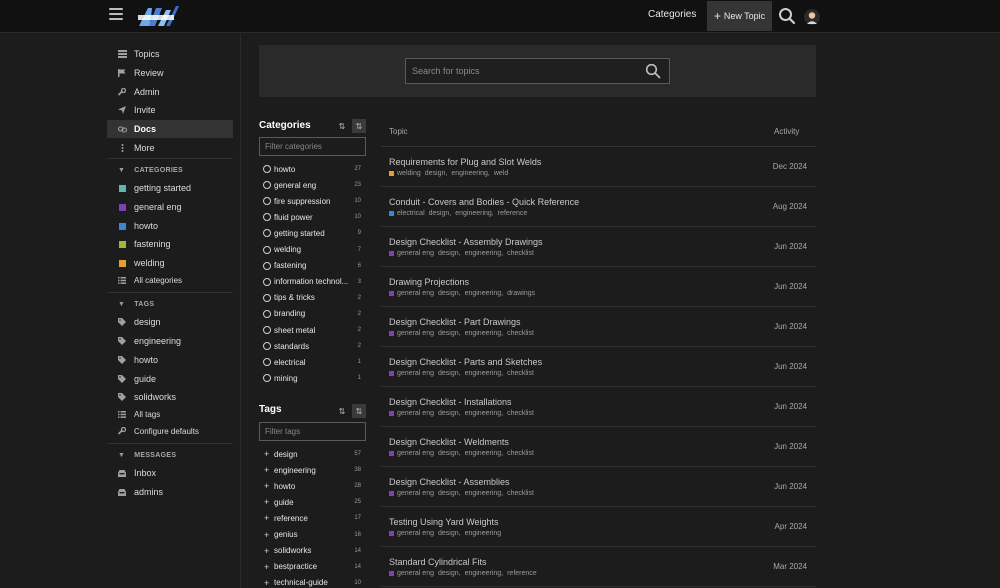 The image size is (1000, 588). Describe the element at coordinates (313, 378) in the screenshot. I see `category-filter-item: mining 1` at that location.